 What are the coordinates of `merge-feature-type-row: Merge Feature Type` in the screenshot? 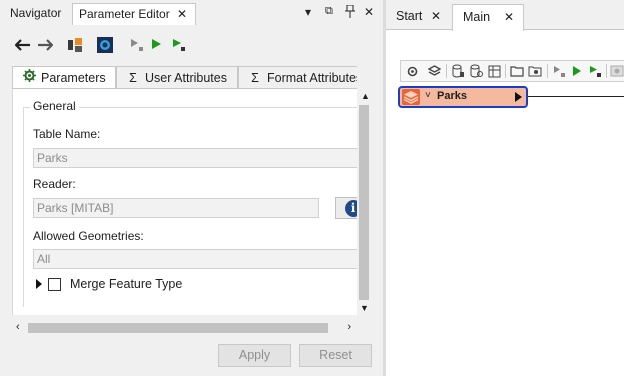 It's located at (109, 284).